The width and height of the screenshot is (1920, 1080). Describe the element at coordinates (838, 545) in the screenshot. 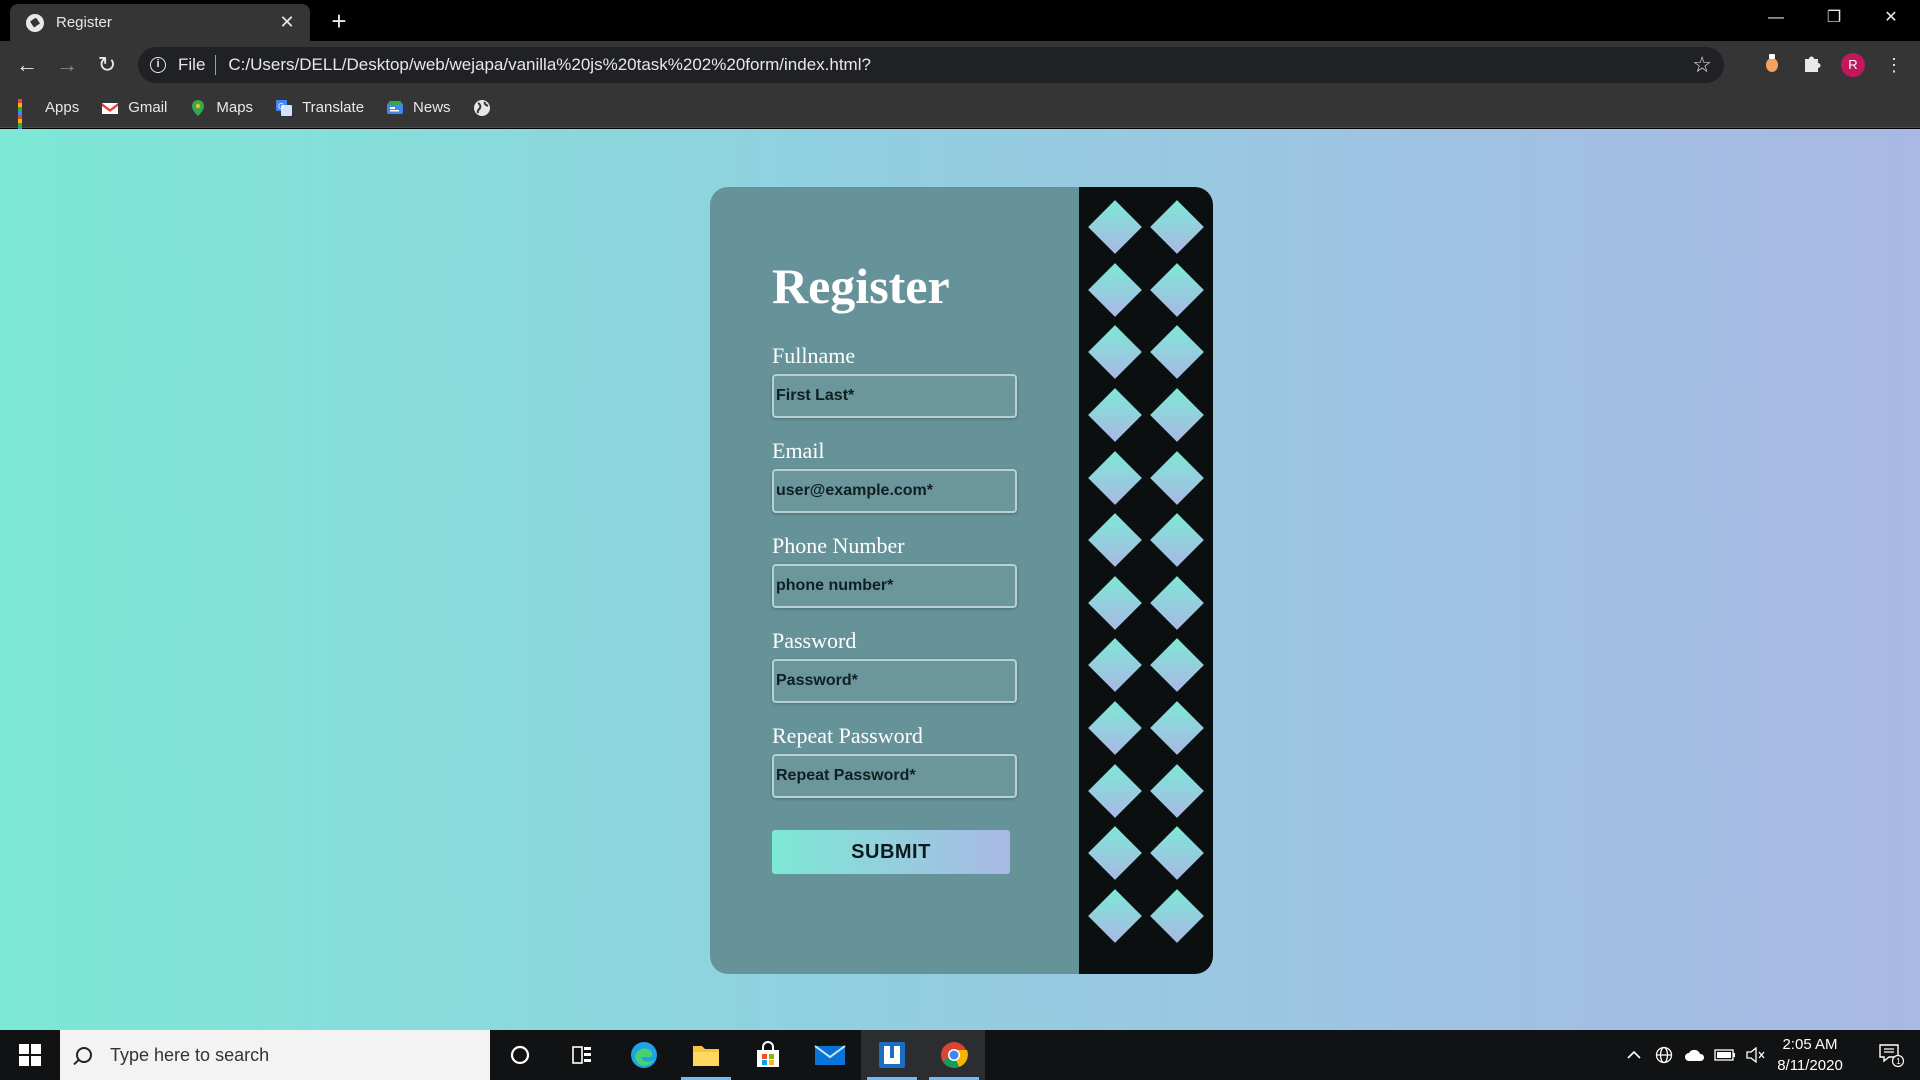

I see `phone-label: Phone Number` at that location.